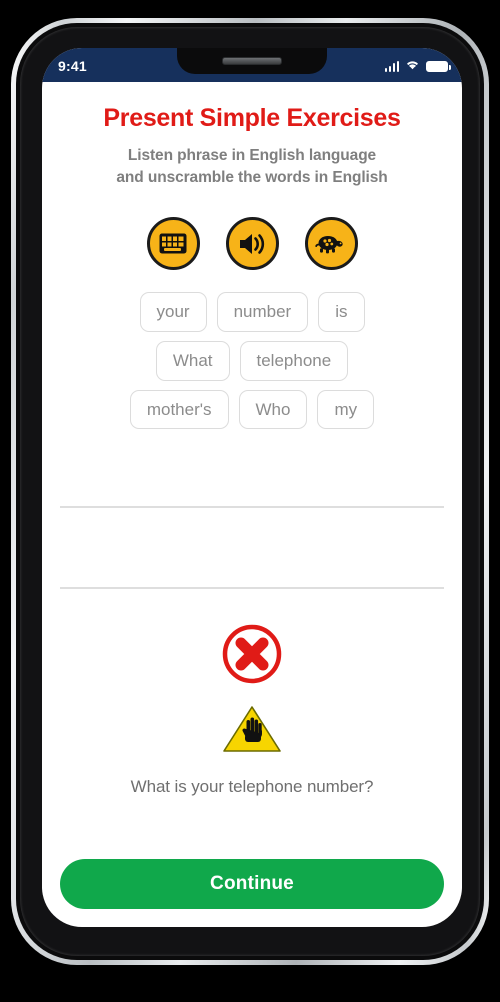  I want to click on battery-full-icon, so click(438, 66).